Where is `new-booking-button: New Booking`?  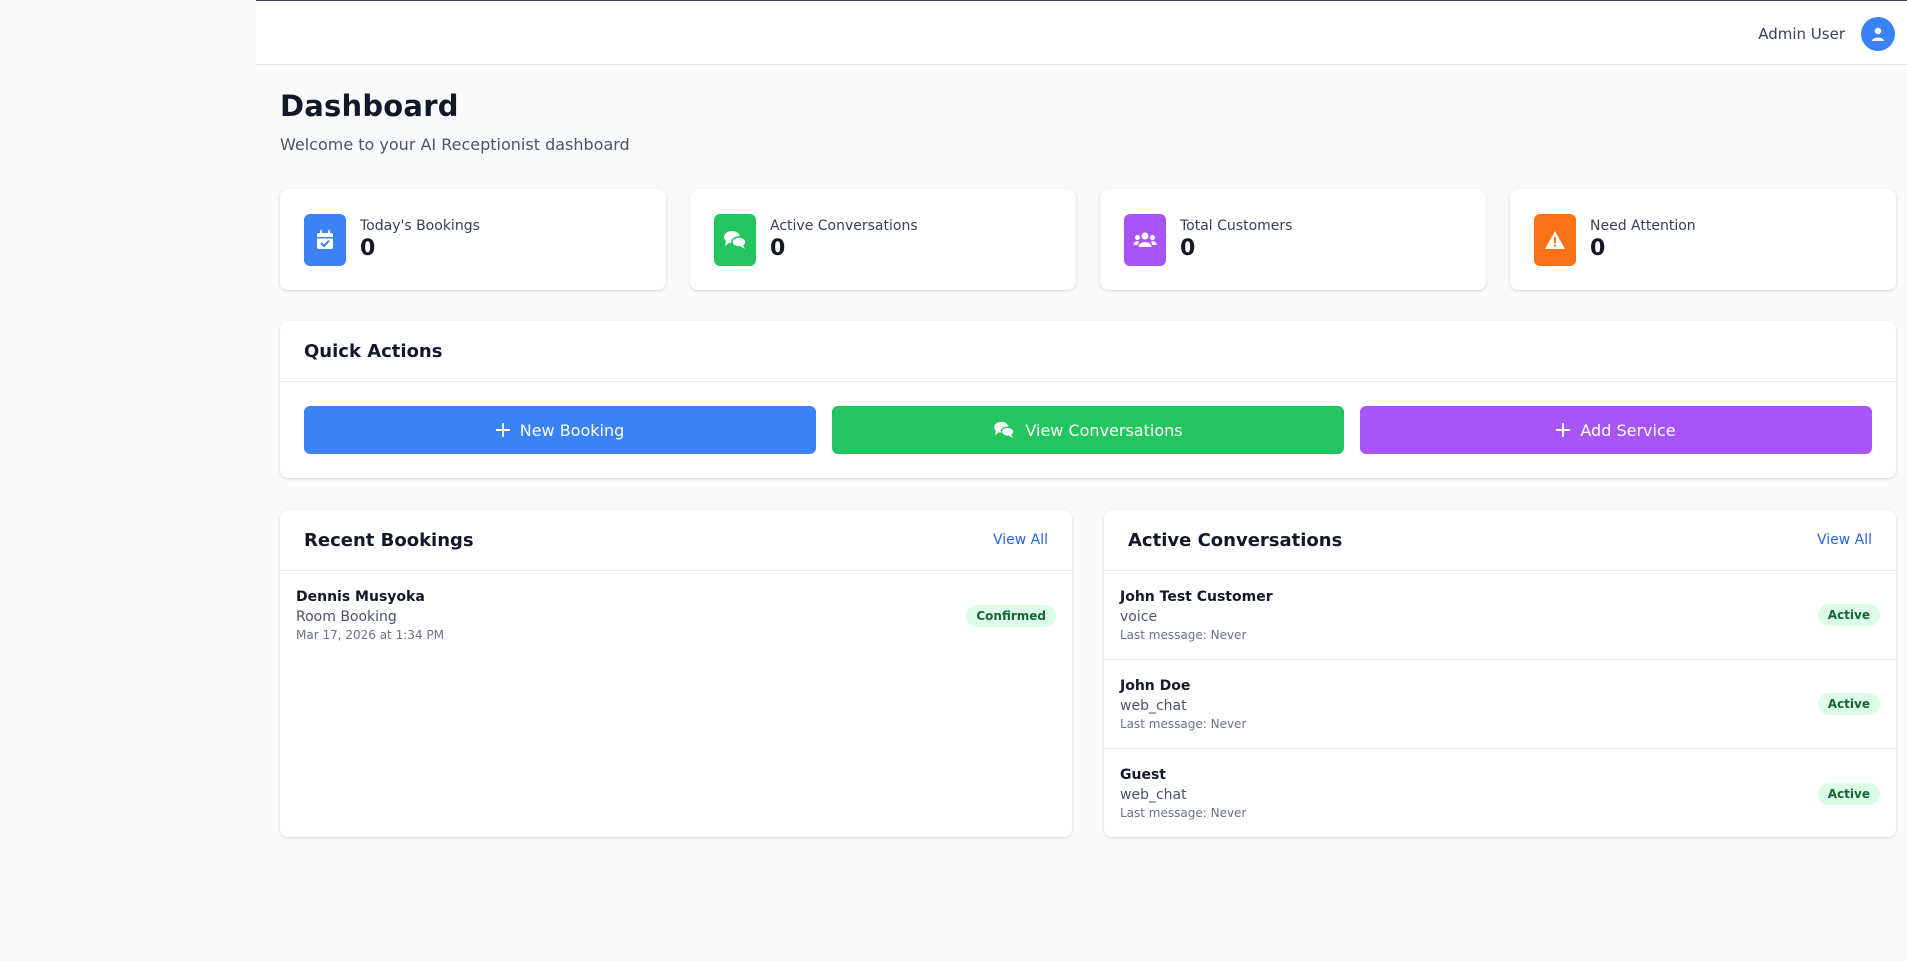
new-booking-button: New Booking is located at coordinates (560, 430).